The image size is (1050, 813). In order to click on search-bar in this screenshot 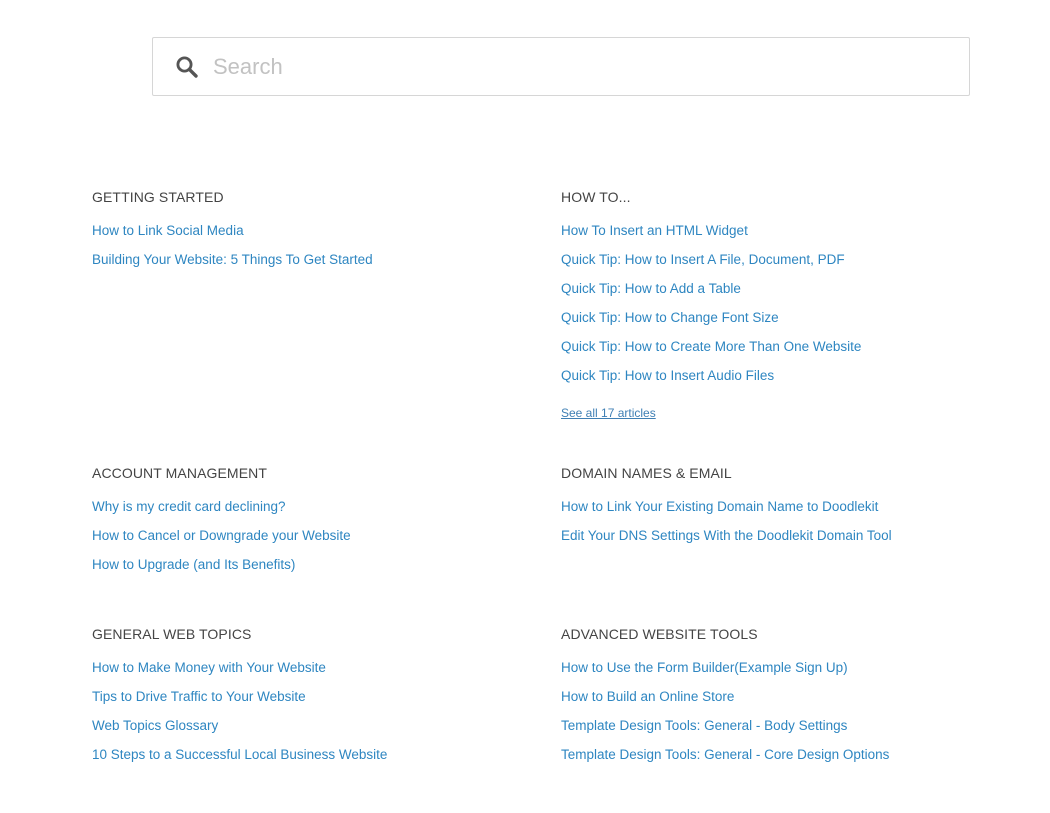, I will do `click(561, 66)`.